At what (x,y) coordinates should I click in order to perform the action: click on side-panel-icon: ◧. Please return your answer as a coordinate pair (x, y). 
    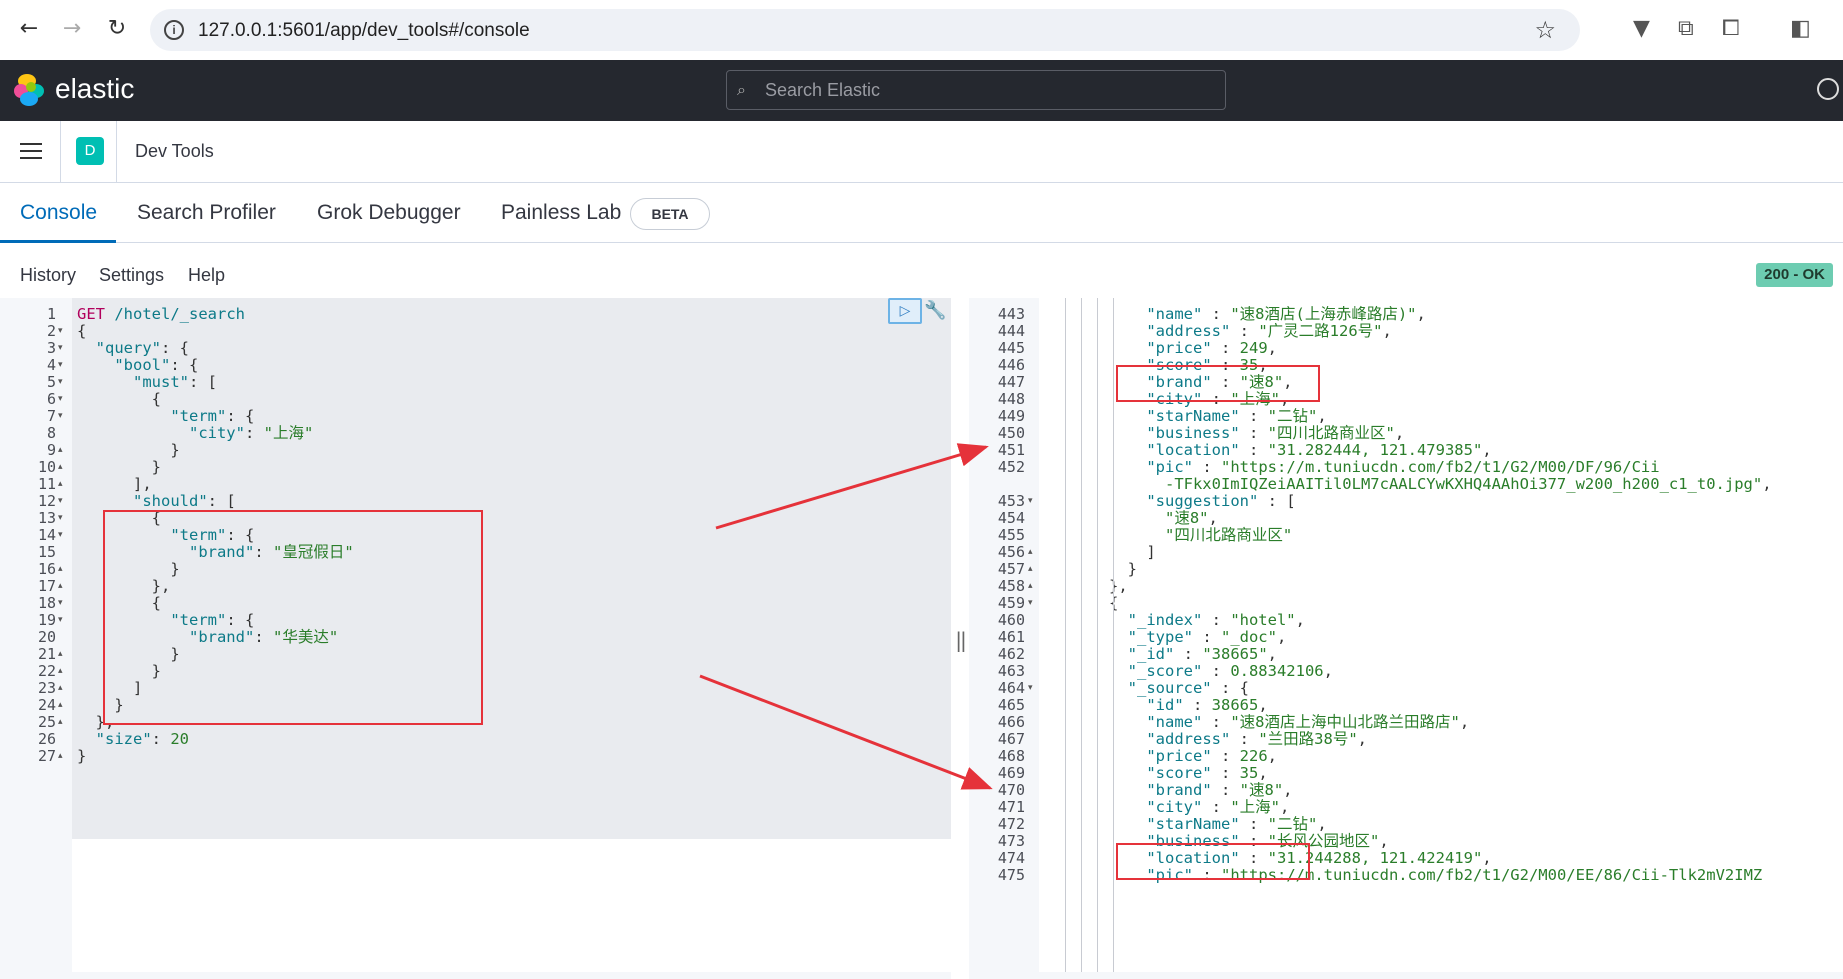
    Looking at the image, I should click on (1800, 28).